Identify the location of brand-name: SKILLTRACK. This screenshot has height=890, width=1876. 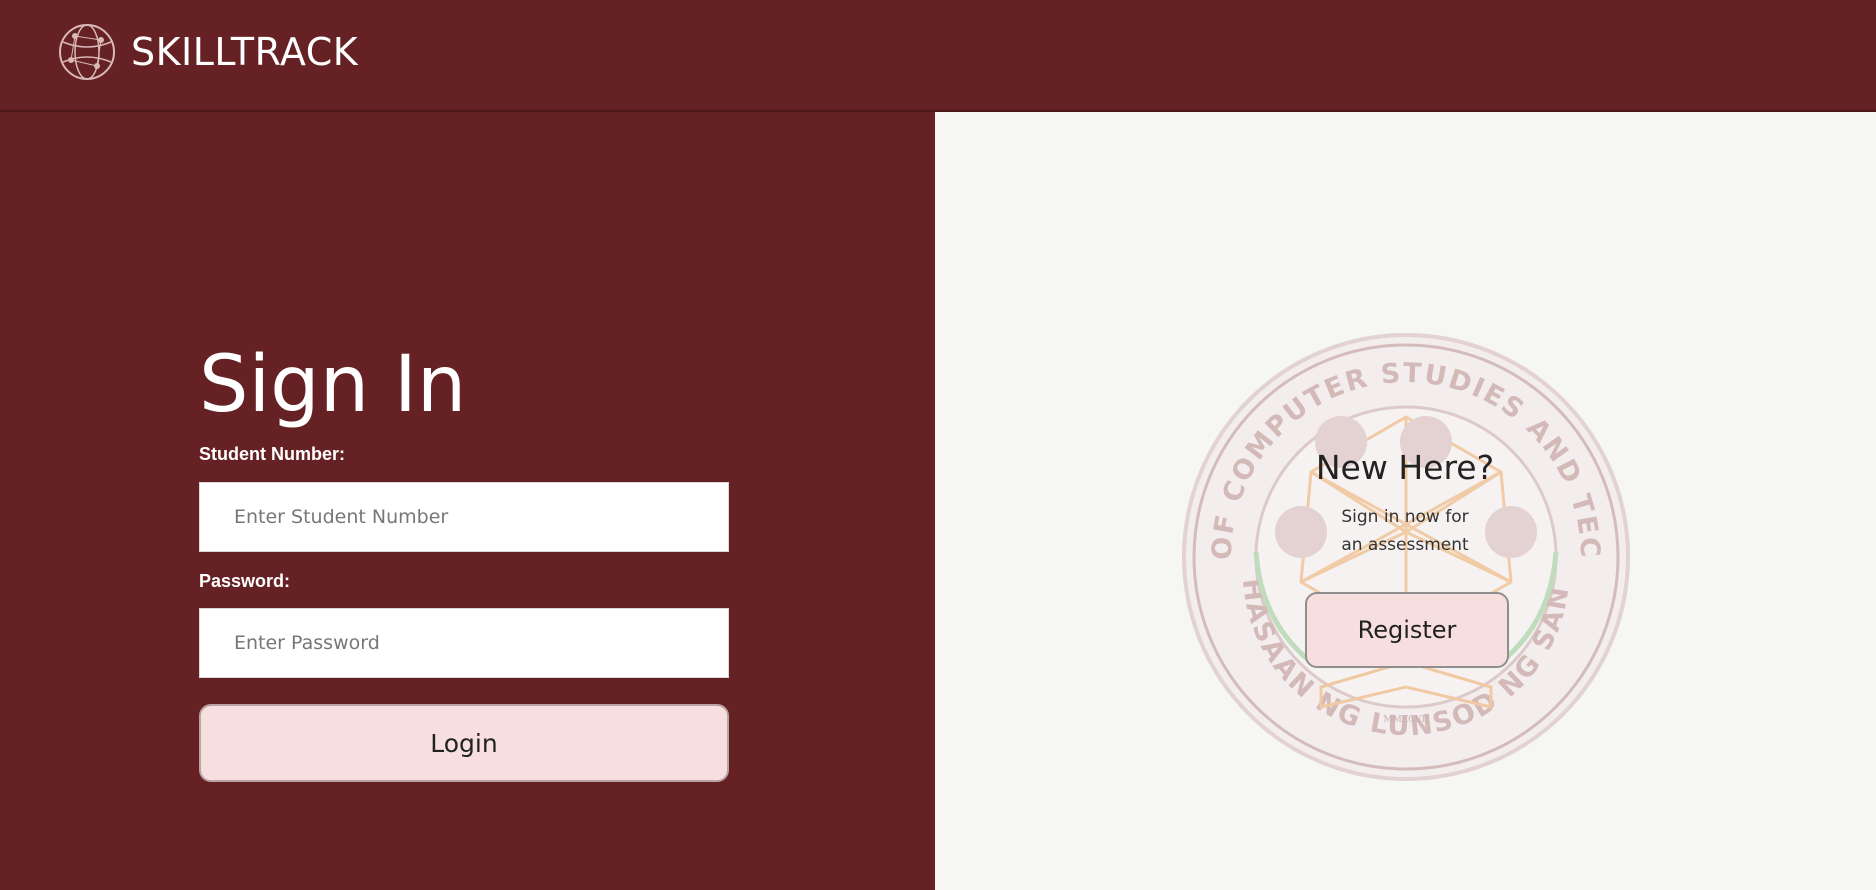
(245, 52).